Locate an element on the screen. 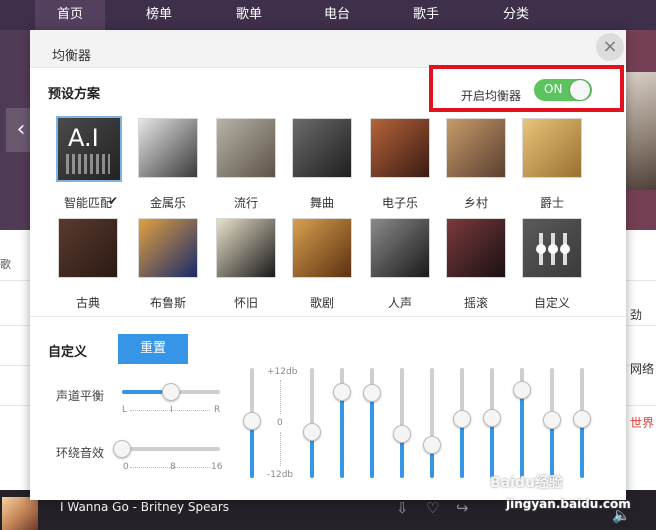  surround-label: 环绕音效 is located at coordinates (80, 453).